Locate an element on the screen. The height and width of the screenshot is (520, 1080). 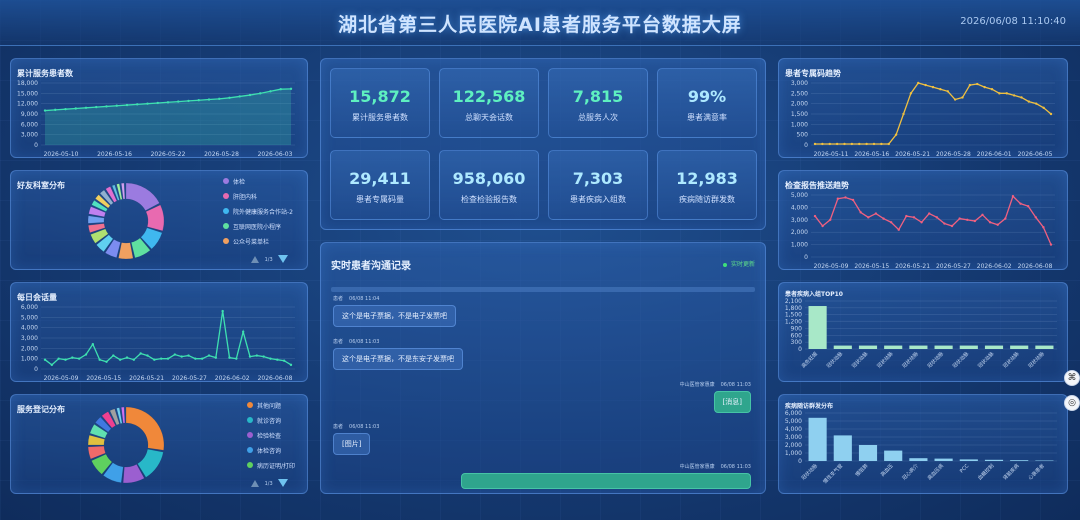
y-tick-label: 2,500 is located at coordinates (799, 93).